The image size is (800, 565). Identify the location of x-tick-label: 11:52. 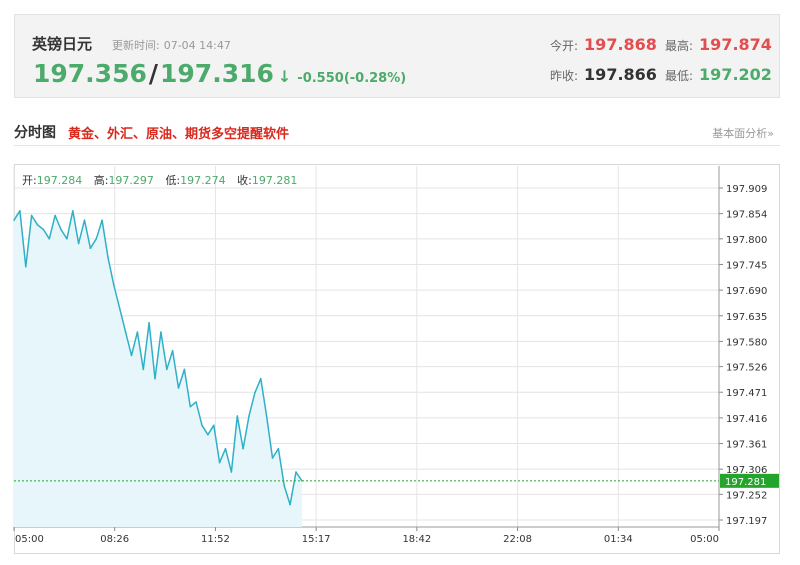
(215, 539).